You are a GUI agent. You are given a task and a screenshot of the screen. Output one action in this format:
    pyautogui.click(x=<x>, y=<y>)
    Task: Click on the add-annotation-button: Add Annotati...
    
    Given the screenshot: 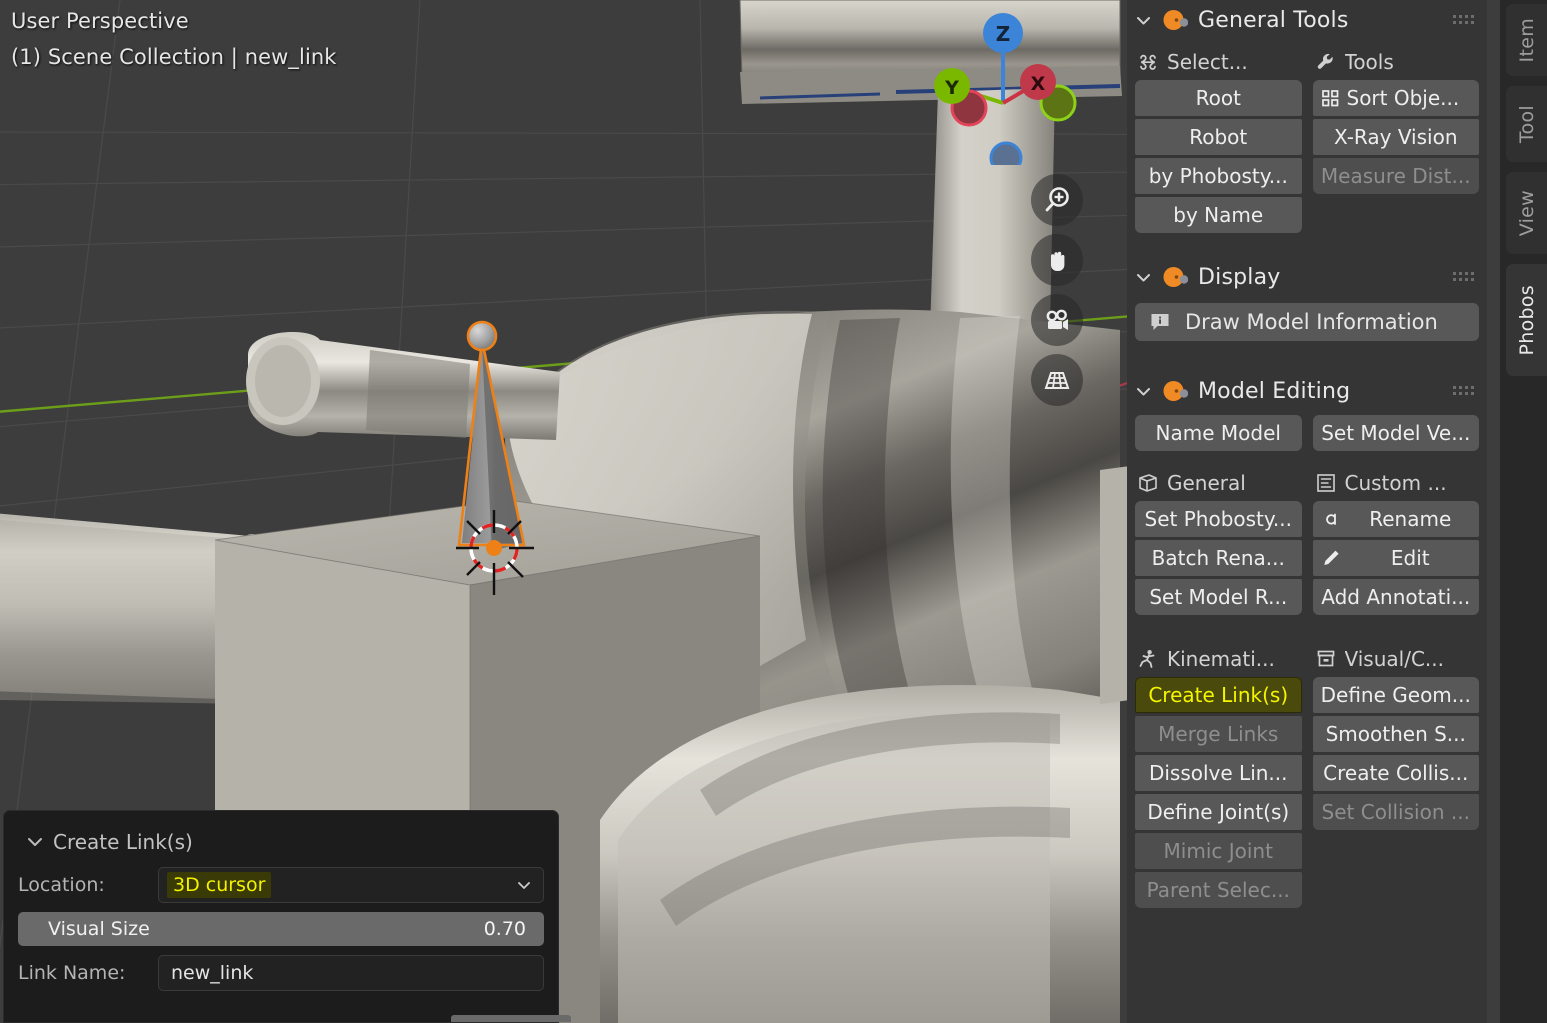 What is the action you would take?
    pyautogui.click(x=1395, y=597)
    